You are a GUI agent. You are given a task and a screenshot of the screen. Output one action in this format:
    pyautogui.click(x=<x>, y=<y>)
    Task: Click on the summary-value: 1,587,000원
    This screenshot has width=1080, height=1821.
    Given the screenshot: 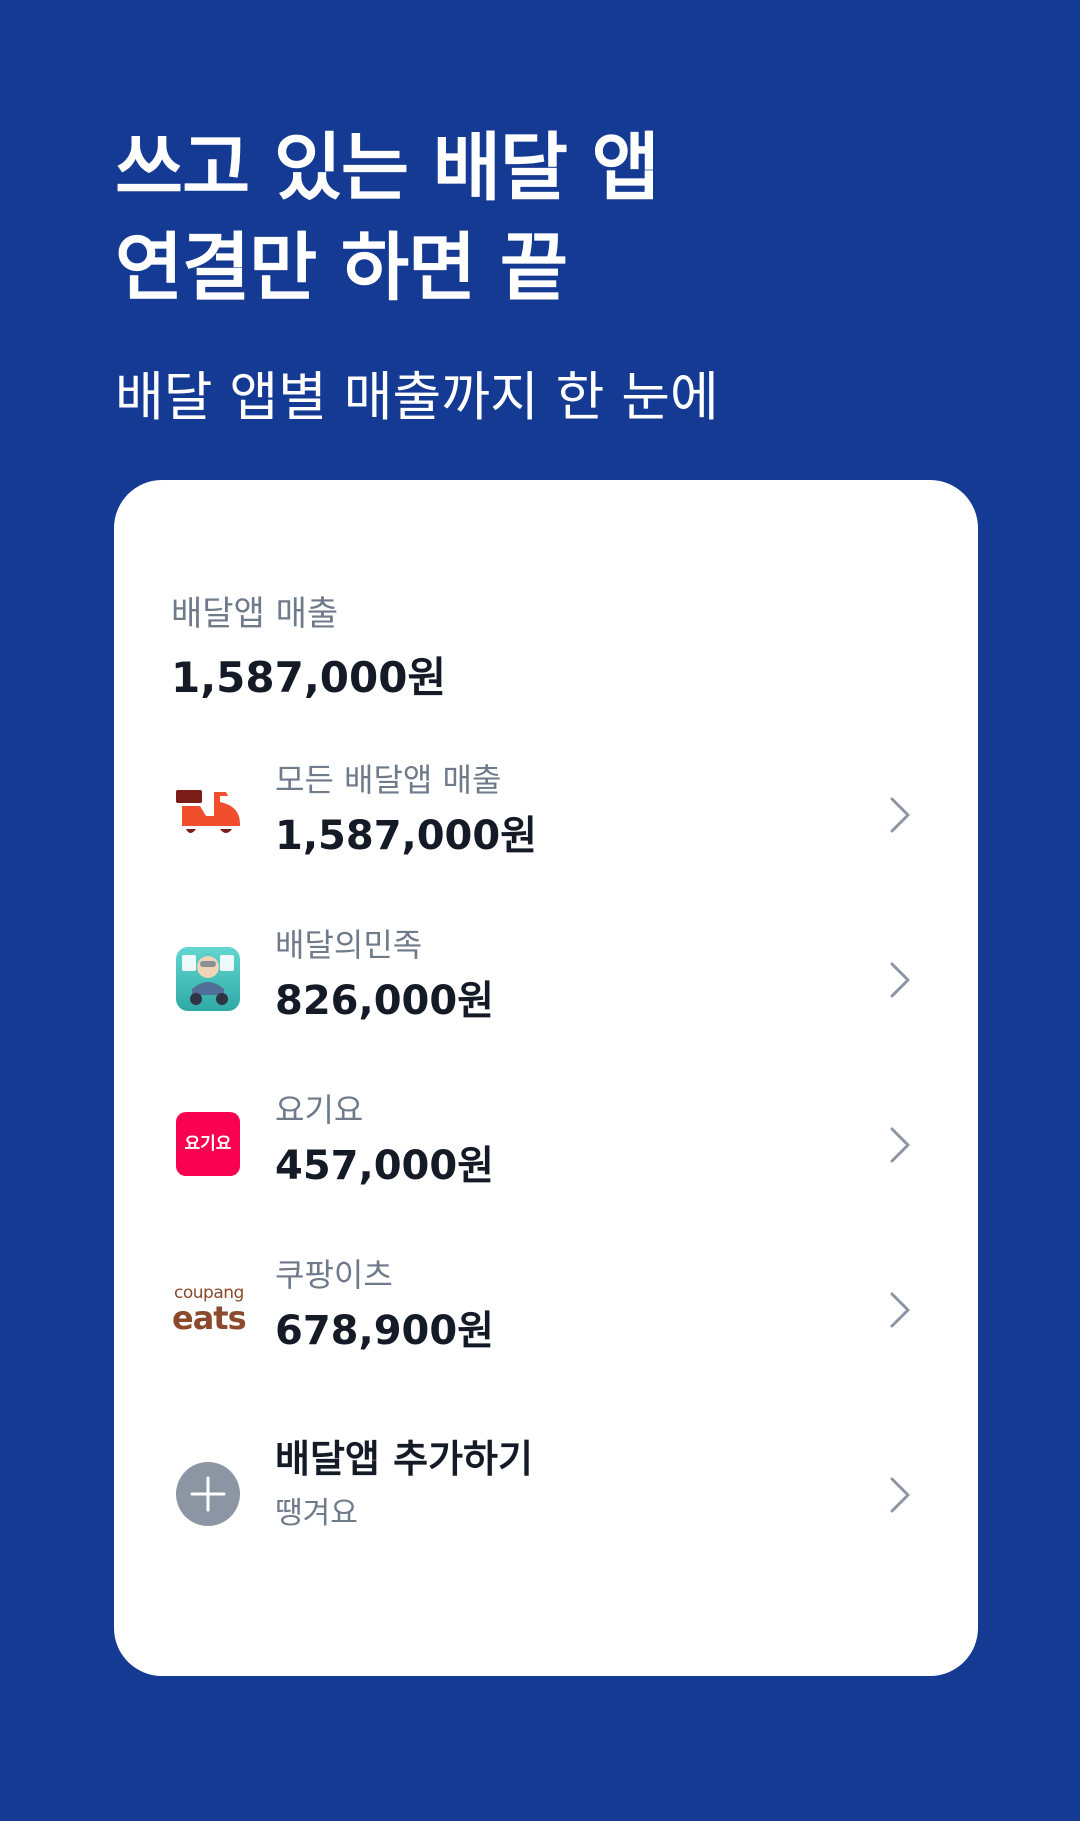 What is the action you would take?
    pyautogui.click(x=309, y=677)
    